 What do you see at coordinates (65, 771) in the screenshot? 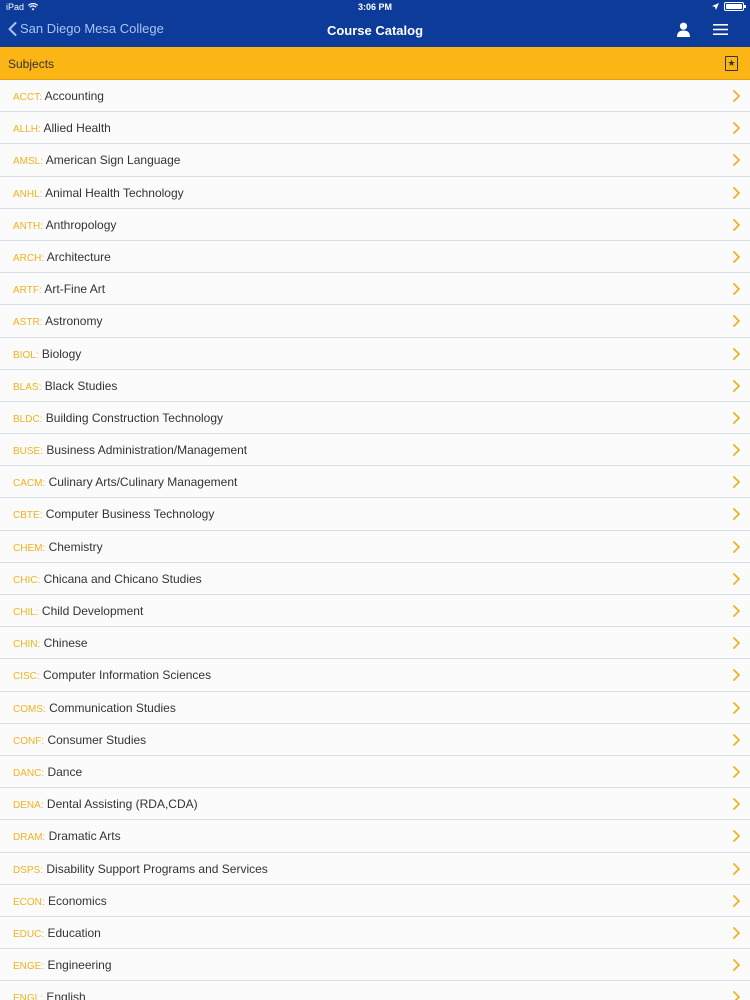
I see `subject-name: Dance` at bounding box center [65, 771].